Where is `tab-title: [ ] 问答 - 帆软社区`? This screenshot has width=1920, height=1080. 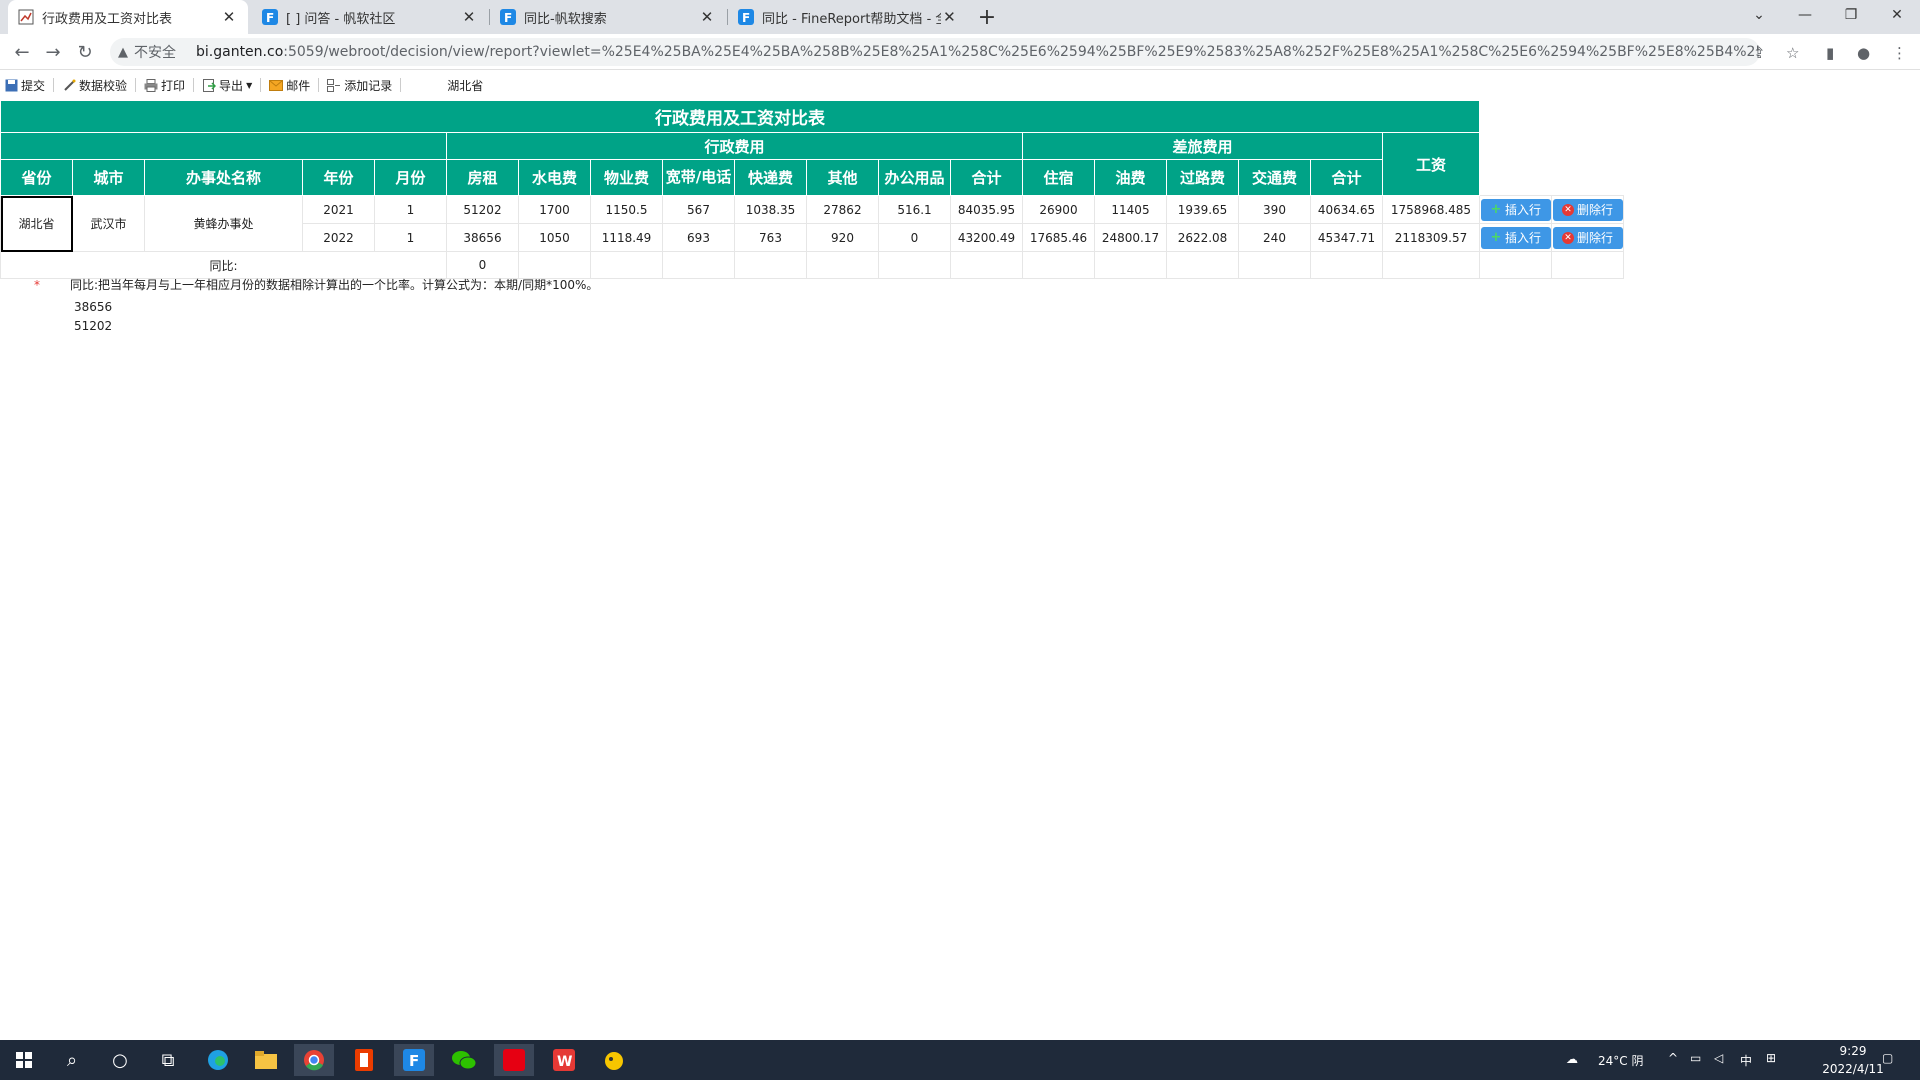
tab-title: [ ] 问答 - 帆软社区 is located at coordinates (341, 19).